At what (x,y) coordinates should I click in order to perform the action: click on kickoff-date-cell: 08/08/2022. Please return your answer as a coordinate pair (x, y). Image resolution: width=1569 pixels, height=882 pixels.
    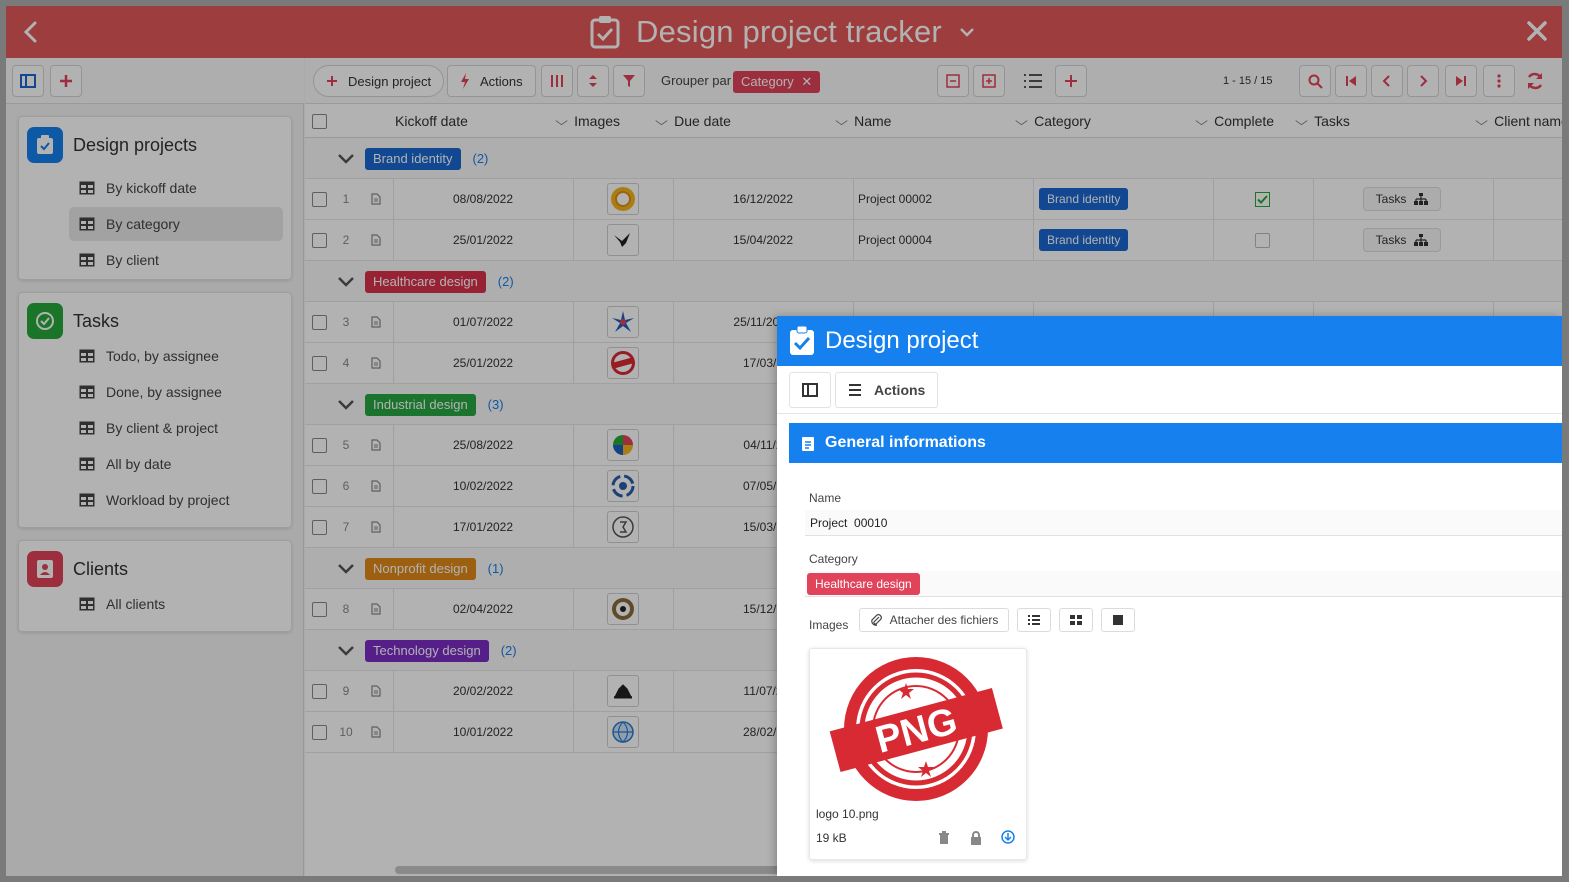
    Looking at the image, I should click on (483, 199).